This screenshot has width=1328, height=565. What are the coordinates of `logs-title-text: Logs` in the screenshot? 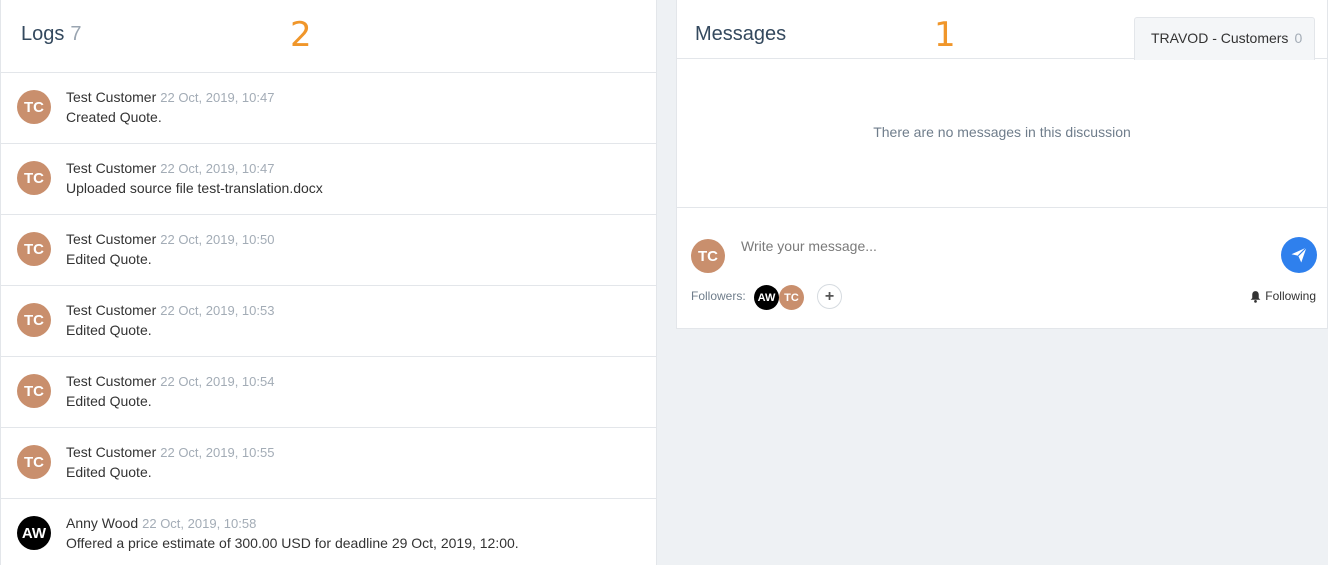 It's located at (43, 34).